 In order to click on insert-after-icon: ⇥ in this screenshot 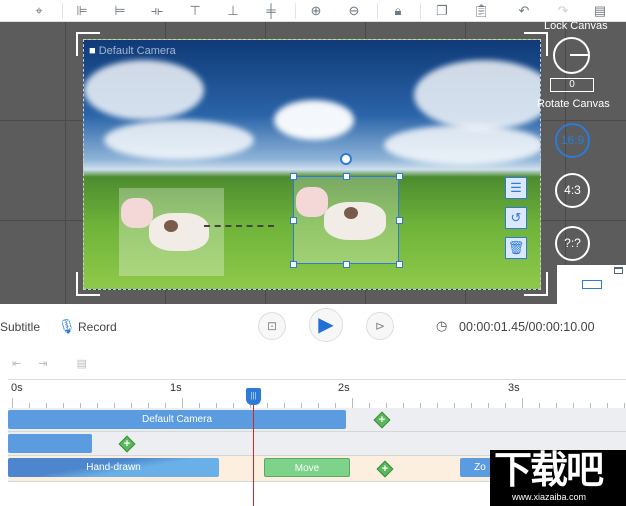, I will do `click(42, 364)`.